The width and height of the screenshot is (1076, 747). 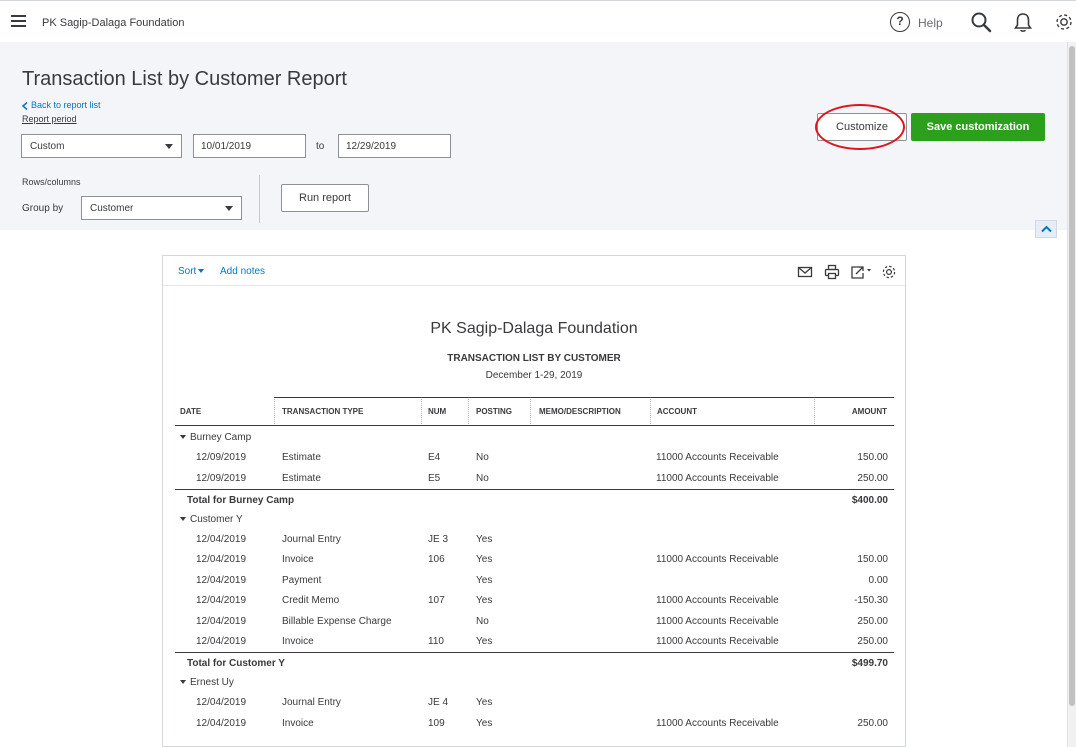 What do you see at coordinates (18, 21) in the screenshot?
I see `menu-icon` at bounding box center [18, 21].